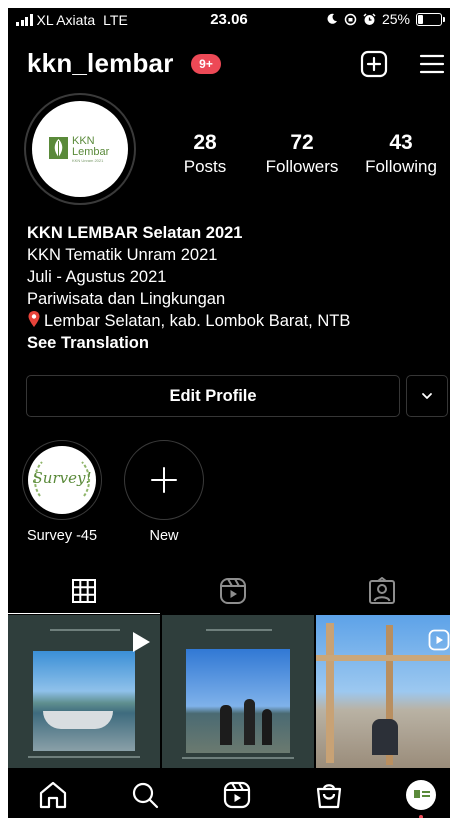 The width and height of the screenshot is (458, 823). What do you see at coordinates (302, 166) in the screenshot?
I see `followers-label: Followers` at bounding box center [302, 166].